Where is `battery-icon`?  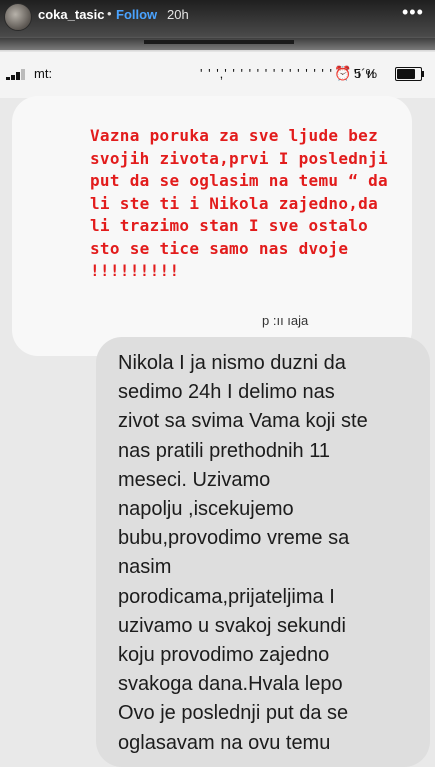
battery-icon is located at coordinates (409, 74).